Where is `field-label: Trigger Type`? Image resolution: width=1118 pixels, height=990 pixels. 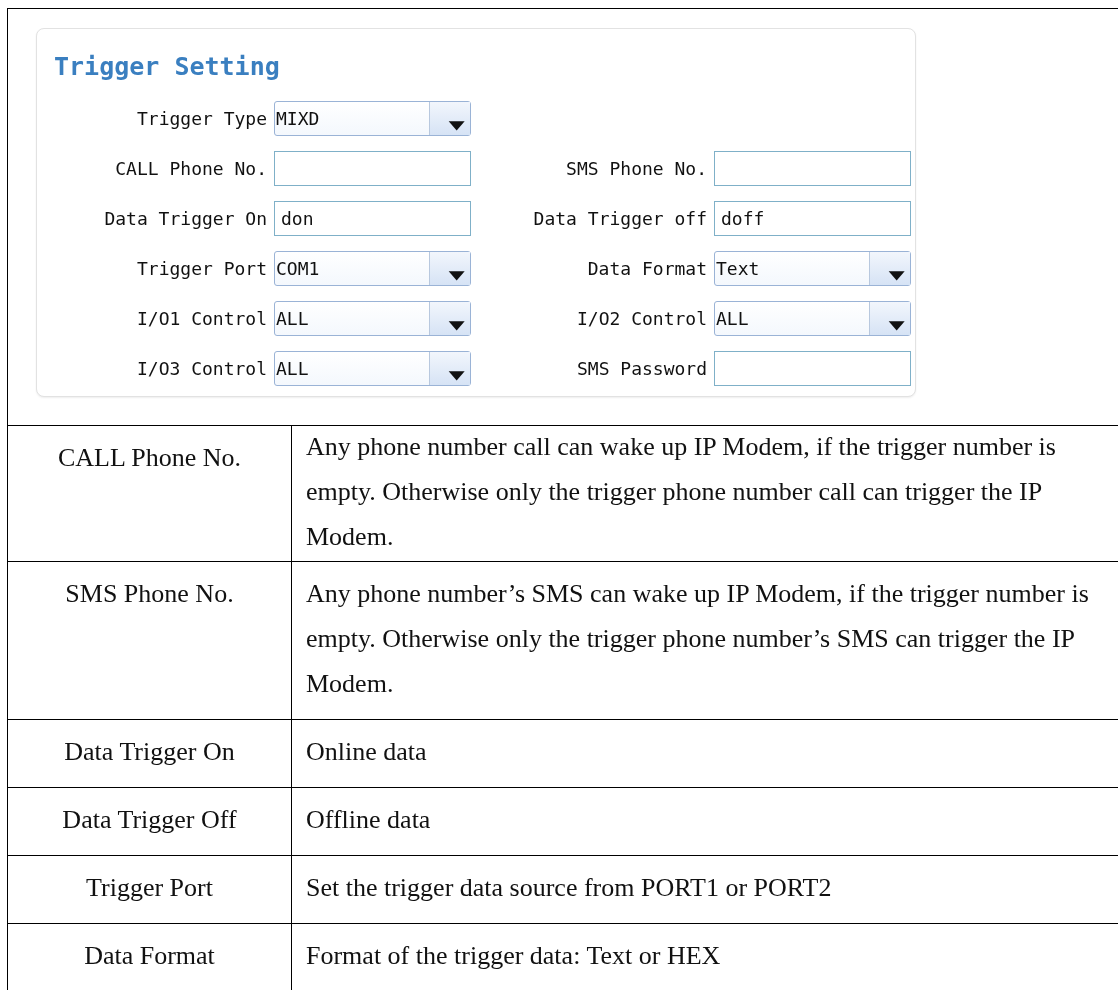
field-label: Trigger Type is located at coordinates (201, 118).